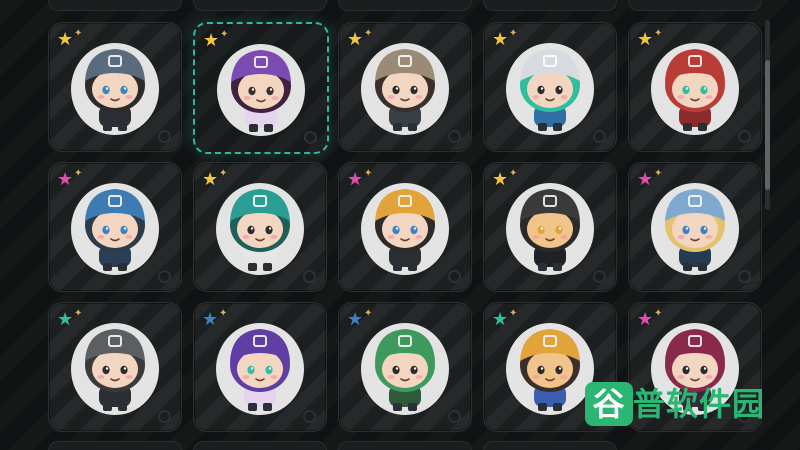  I want to click on watermark-logo: 谷普软件园, so click(685, 406).